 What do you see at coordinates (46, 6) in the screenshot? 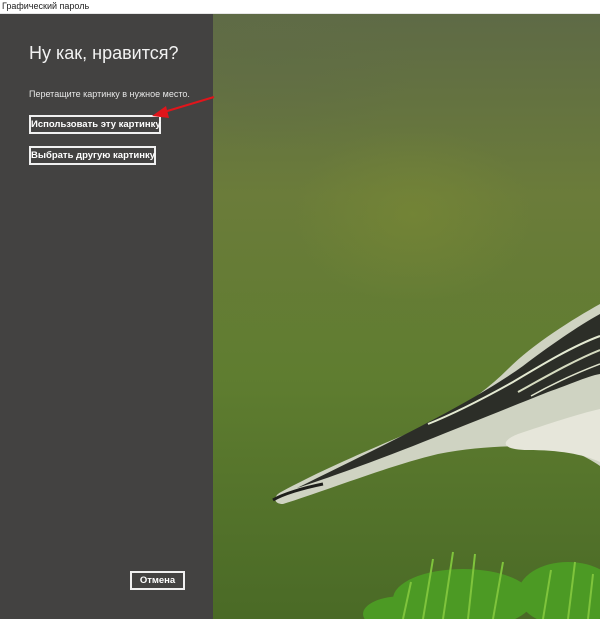
I see `window-title: Графический пароль` at bounding box center [46, 6].